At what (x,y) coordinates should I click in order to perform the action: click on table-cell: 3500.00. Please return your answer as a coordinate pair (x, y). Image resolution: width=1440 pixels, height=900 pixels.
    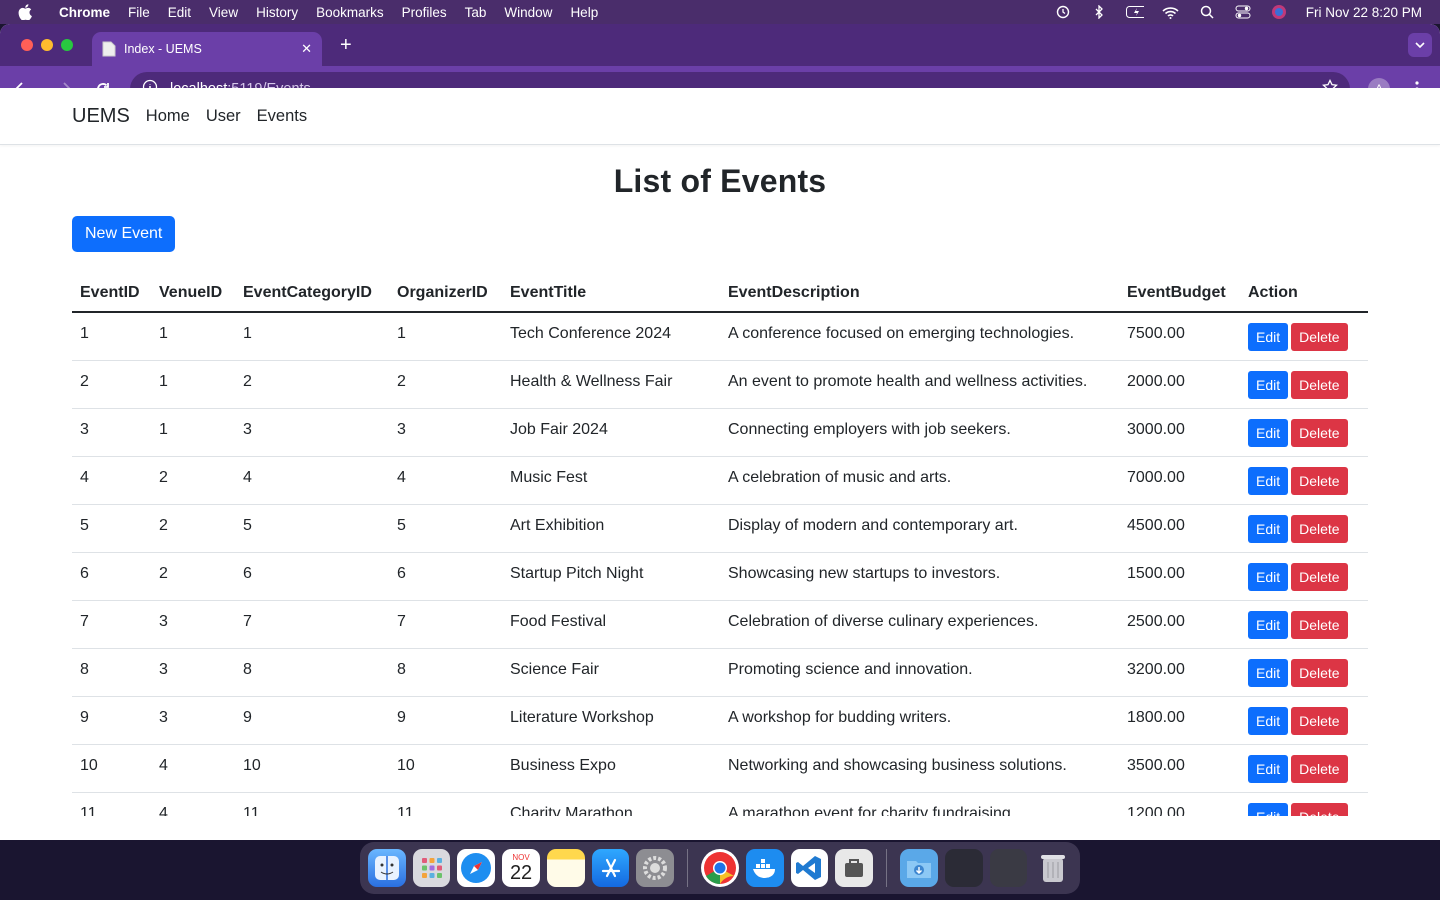
    Looking at the image, I should click on (1179, 768).